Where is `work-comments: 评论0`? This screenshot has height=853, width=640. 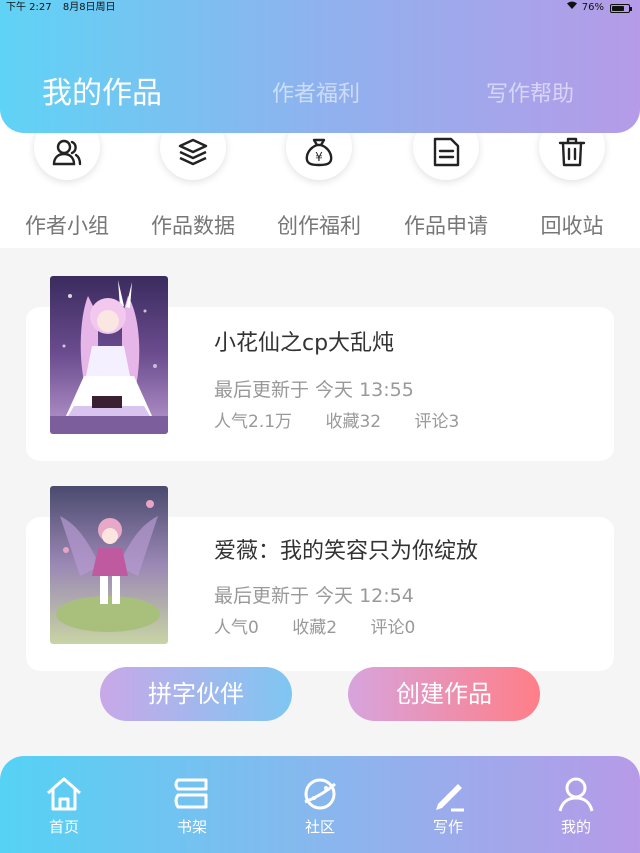
work-comments: 评论0 is located at coordinates (393, 628).